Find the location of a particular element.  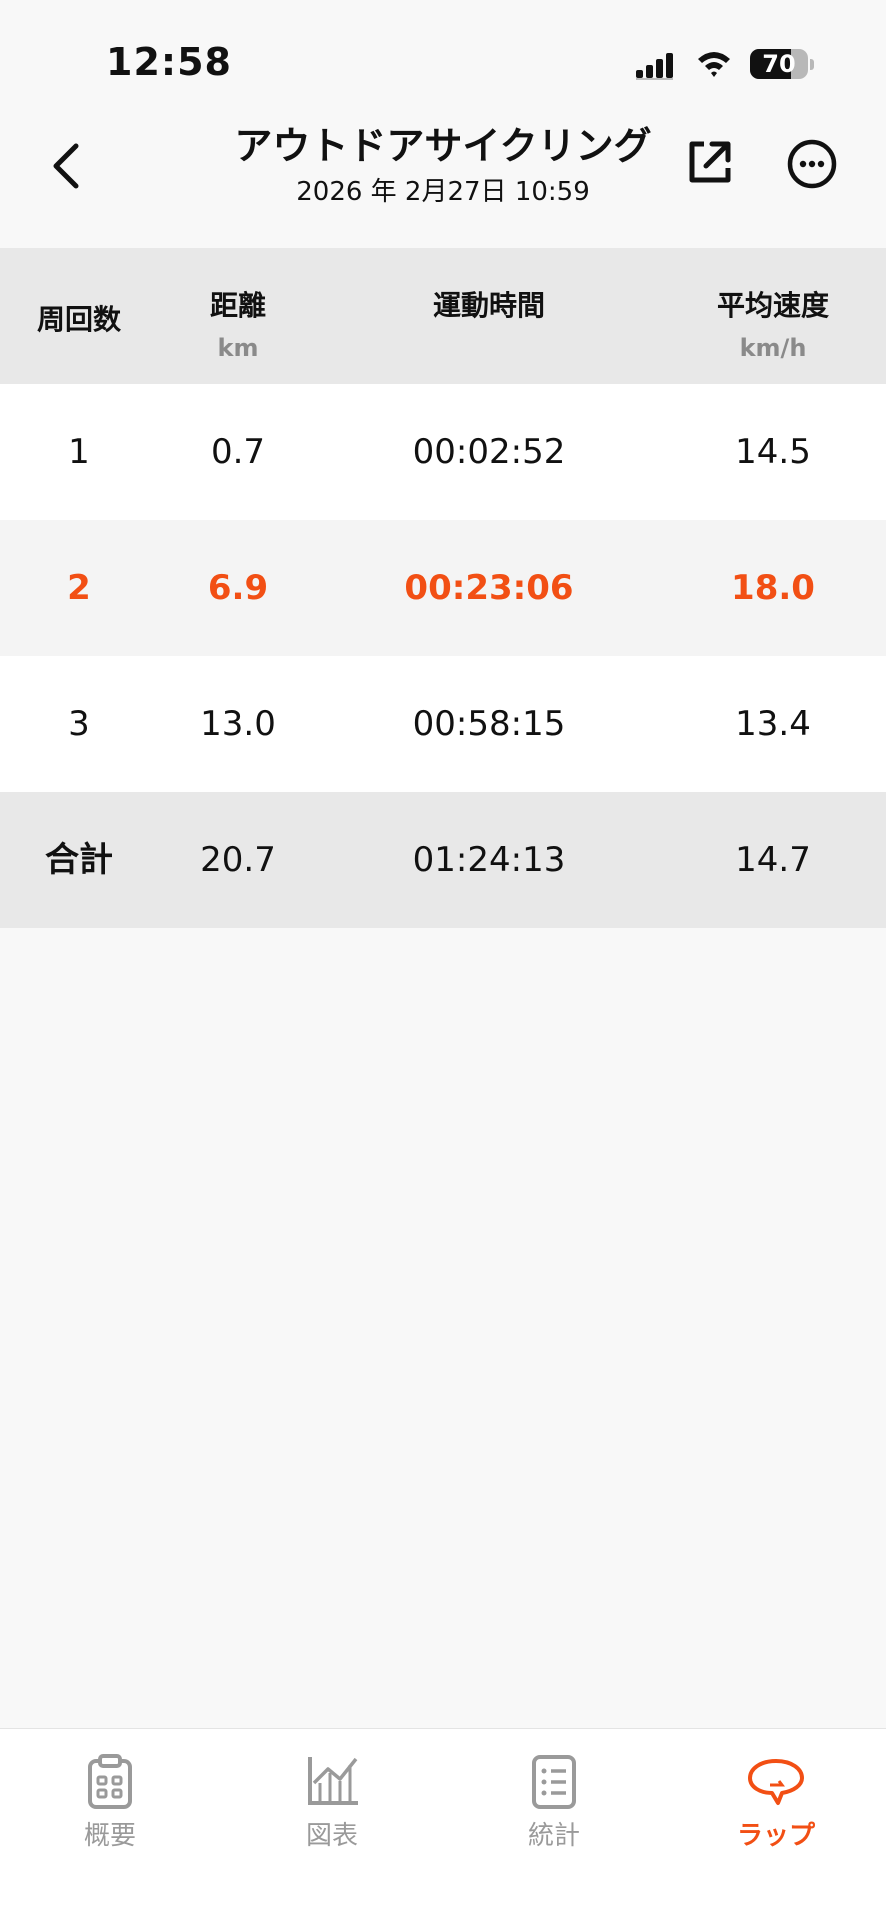

lap-row: 1 0.7 00:02:52 14.5 is located at coordinates (443, 452).